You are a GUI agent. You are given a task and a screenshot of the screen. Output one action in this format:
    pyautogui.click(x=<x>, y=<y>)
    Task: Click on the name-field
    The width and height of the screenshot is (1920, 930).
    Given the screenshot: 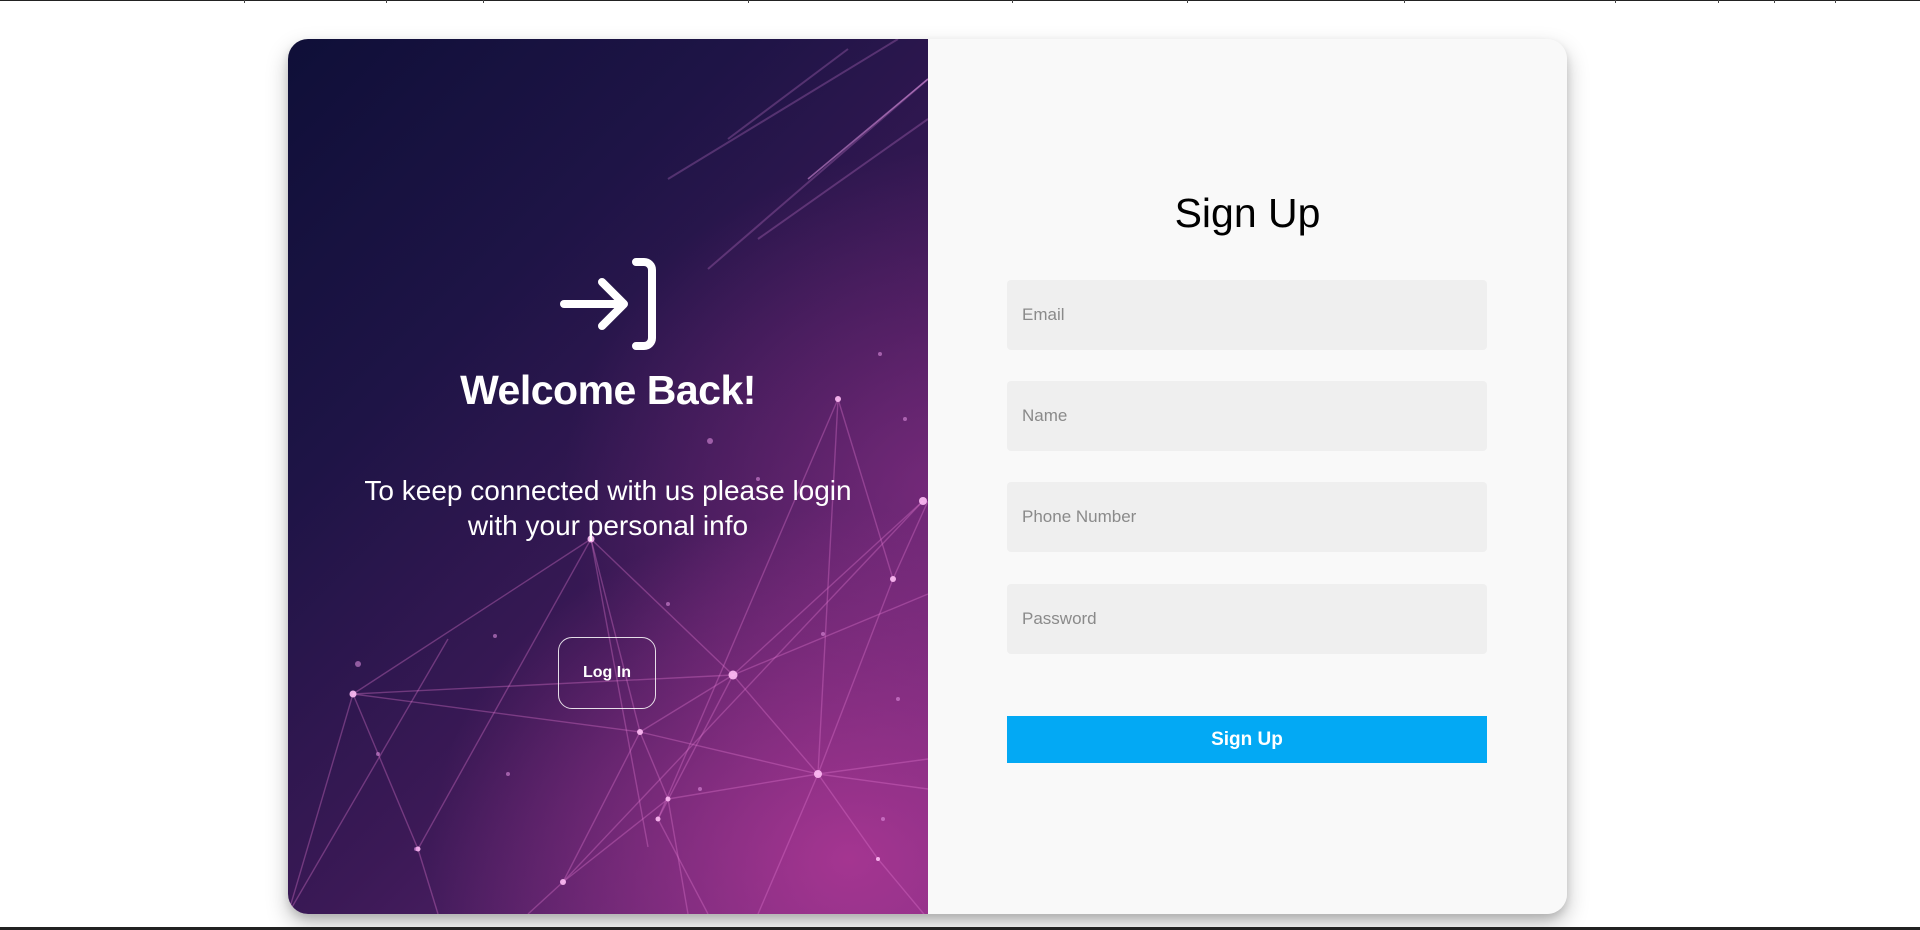 What is the action you would take?
    pyautogui.click(x=1247, y=416)
    